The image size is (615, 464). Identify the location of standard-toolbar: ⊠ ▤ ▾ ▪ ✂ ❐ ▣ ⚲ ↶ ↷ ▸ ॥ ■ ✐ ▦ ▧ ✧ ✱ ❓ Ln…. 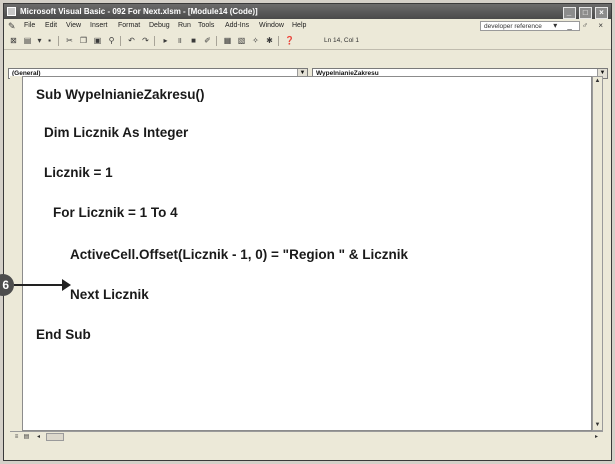
(307, 41).